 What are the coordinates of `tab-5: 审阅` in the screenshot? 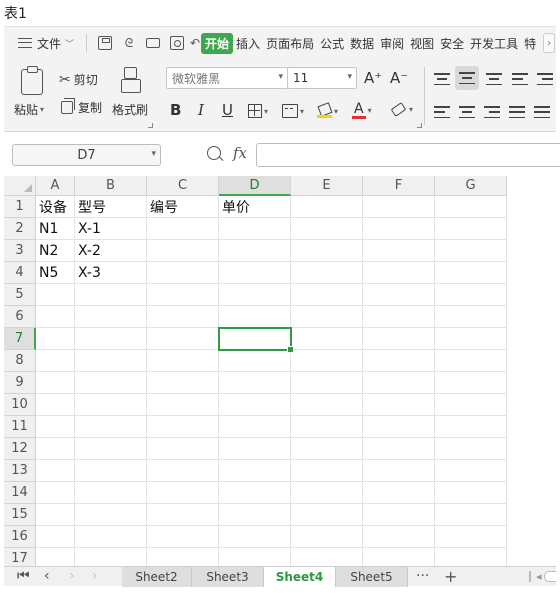 It's located at (392, 43).